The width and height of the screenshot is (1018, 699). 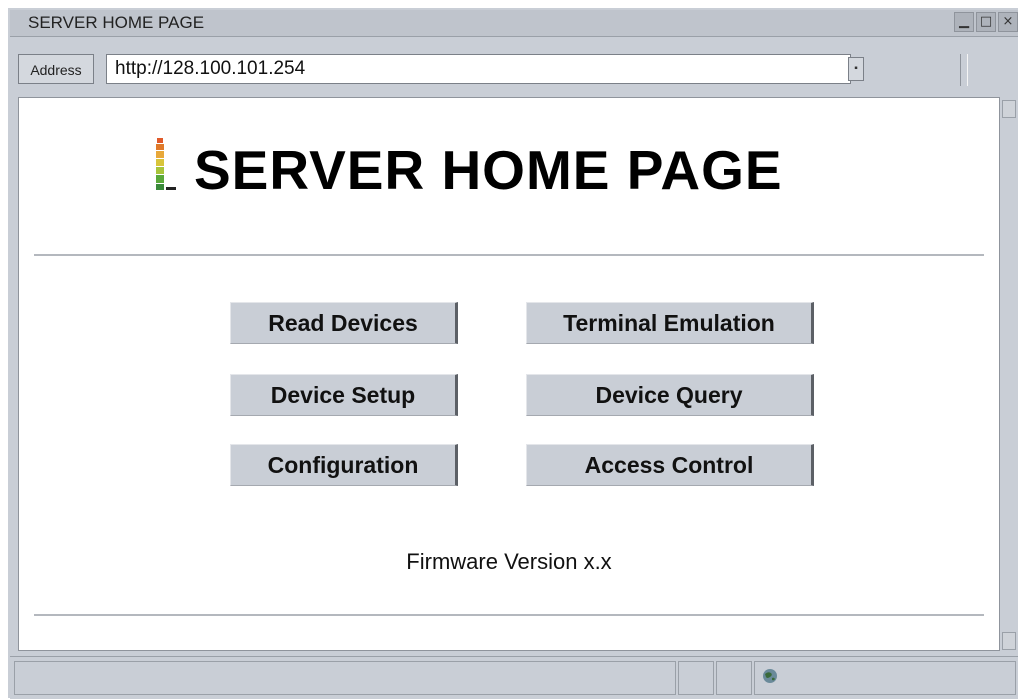 What do you see at coordinates (670, 465) in the screenshot?
I see `access-control-button: Access Control` at bounding box center [670, 465].